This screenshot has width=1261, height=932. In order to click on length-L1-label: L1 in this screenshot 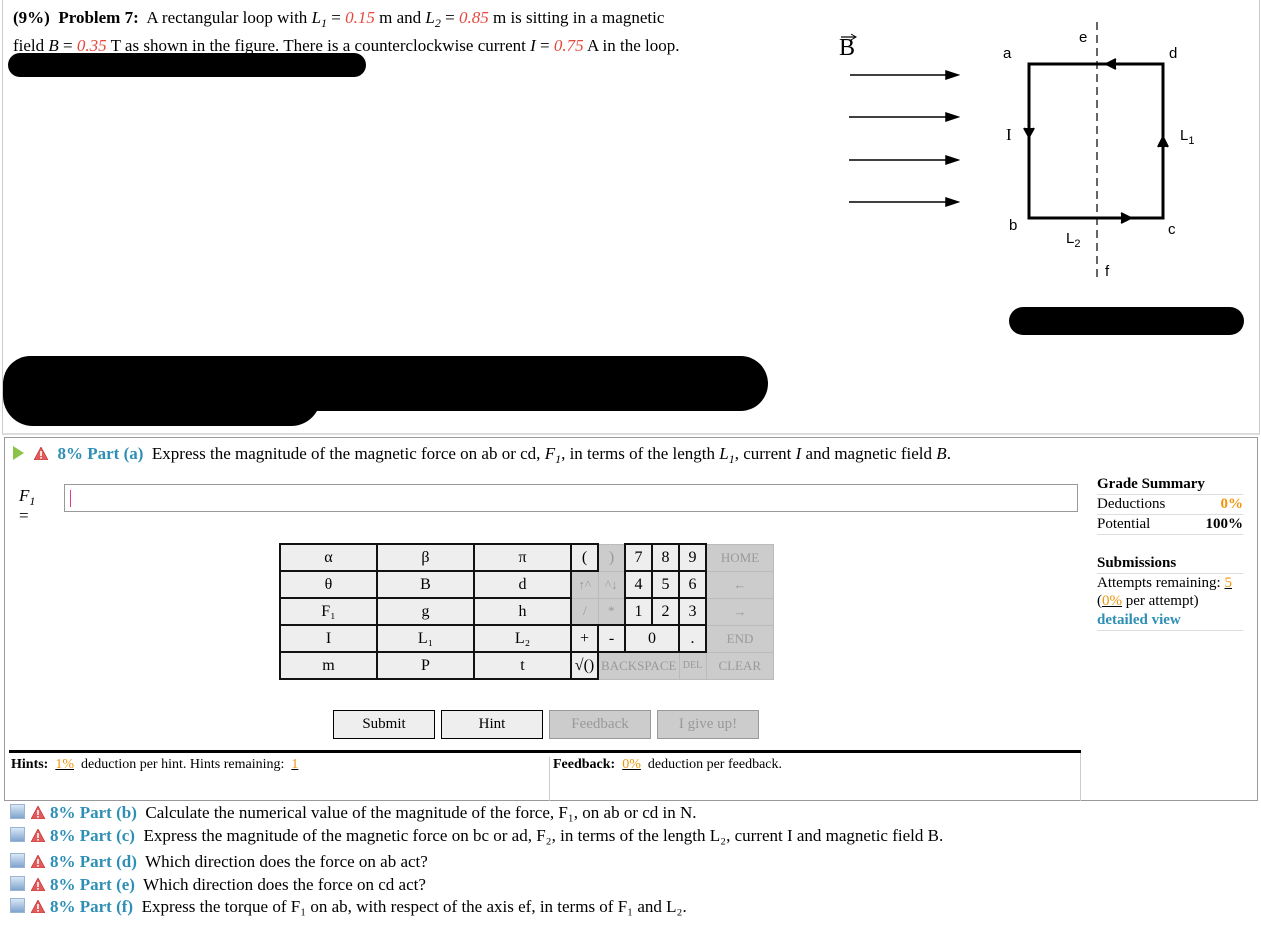, I will do `click(1187, 137)`.